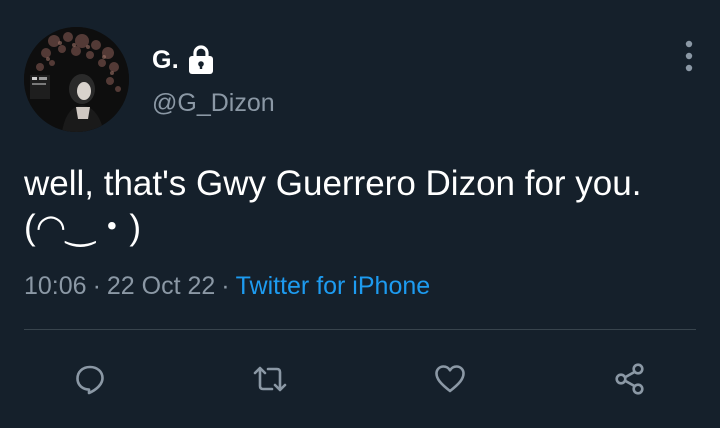 This screenshot has width=720, height=428. Describe the element at coordinates (201, 60) in the screenshot. I see `lock-icon` at that location.